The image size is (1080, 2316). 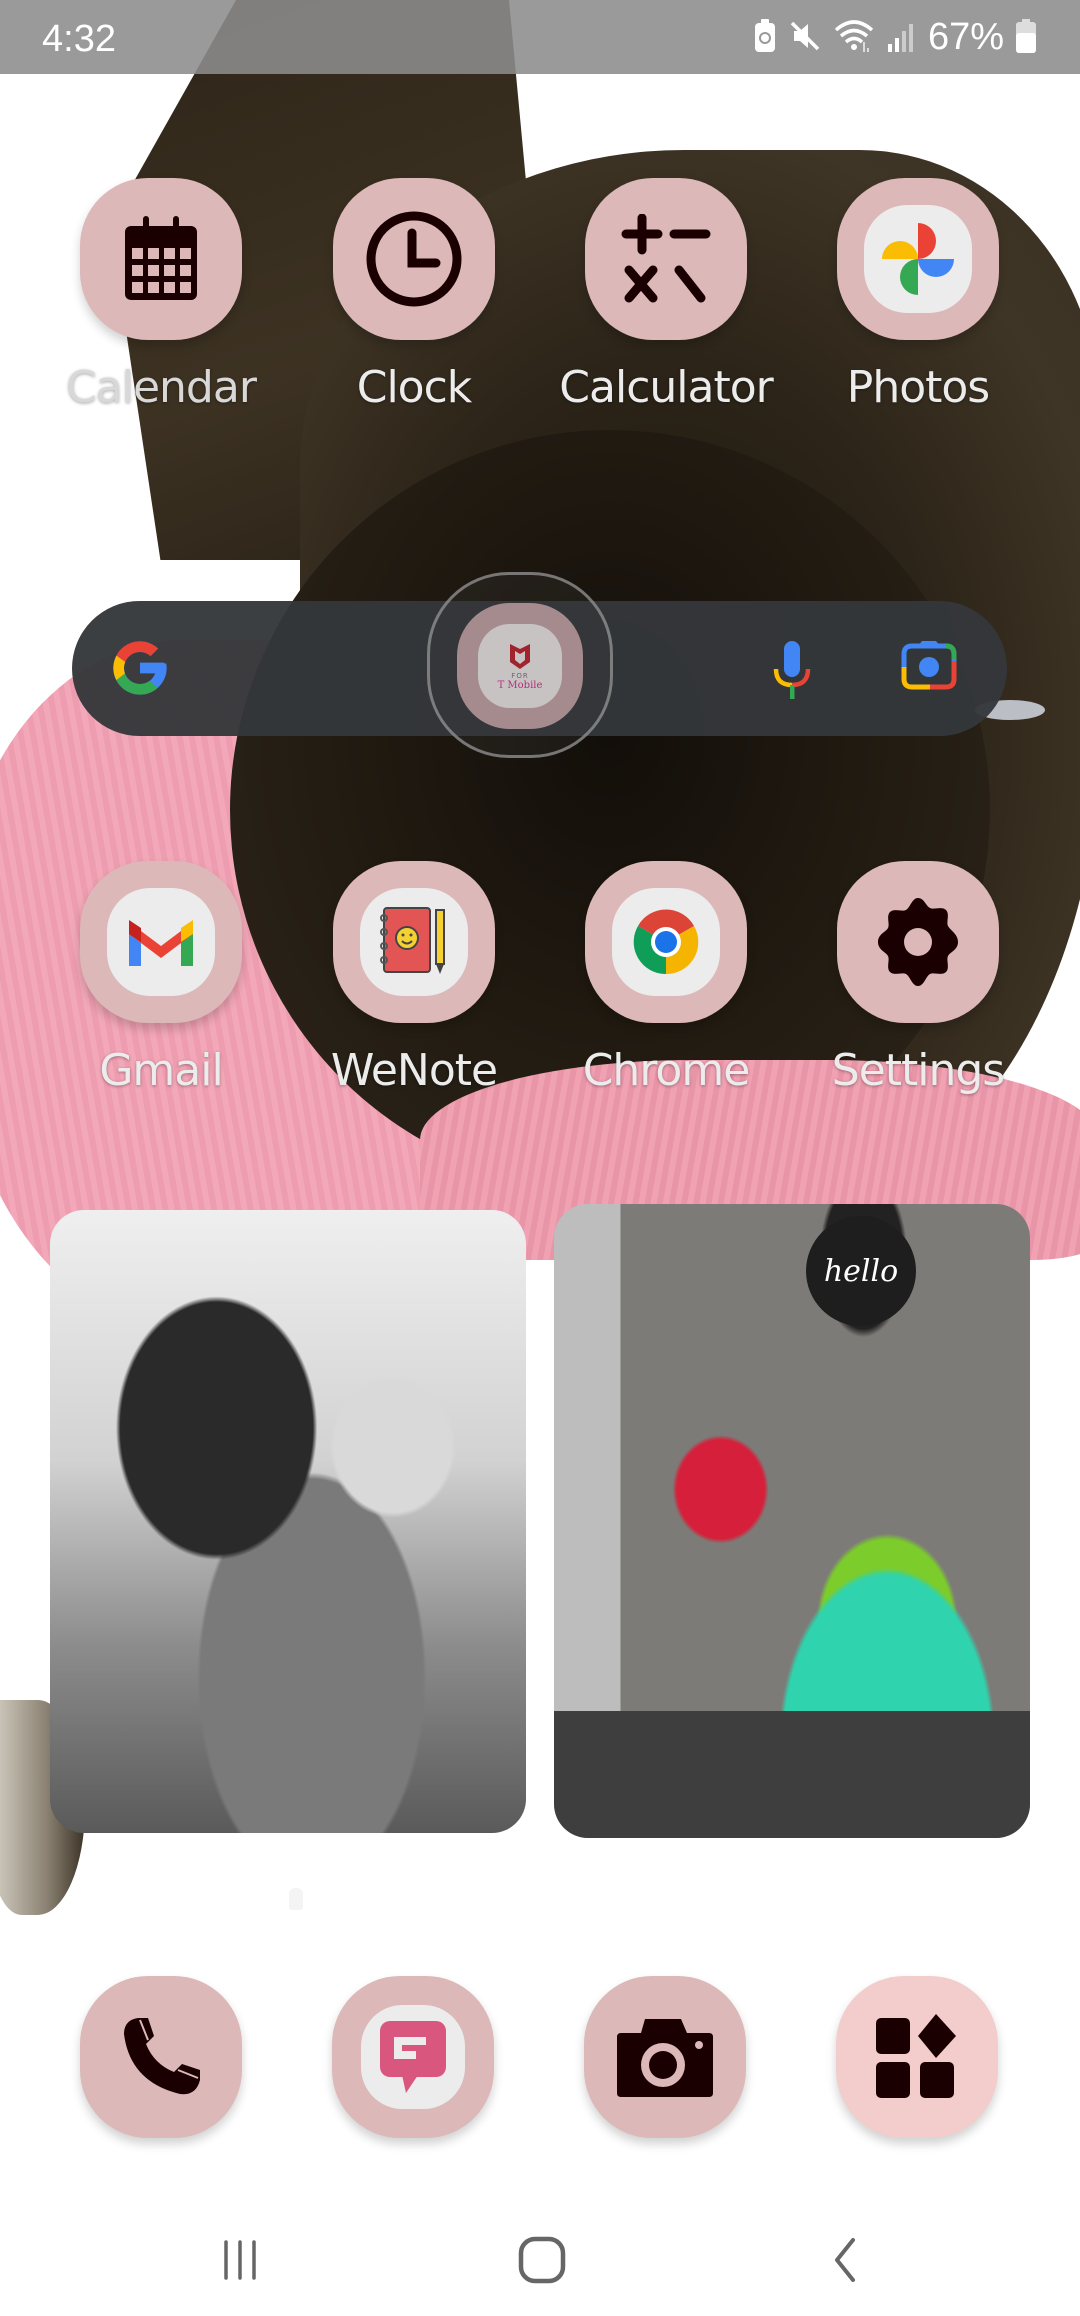 I want to click on app-label: Chrome, so click(x=666, y=1070).